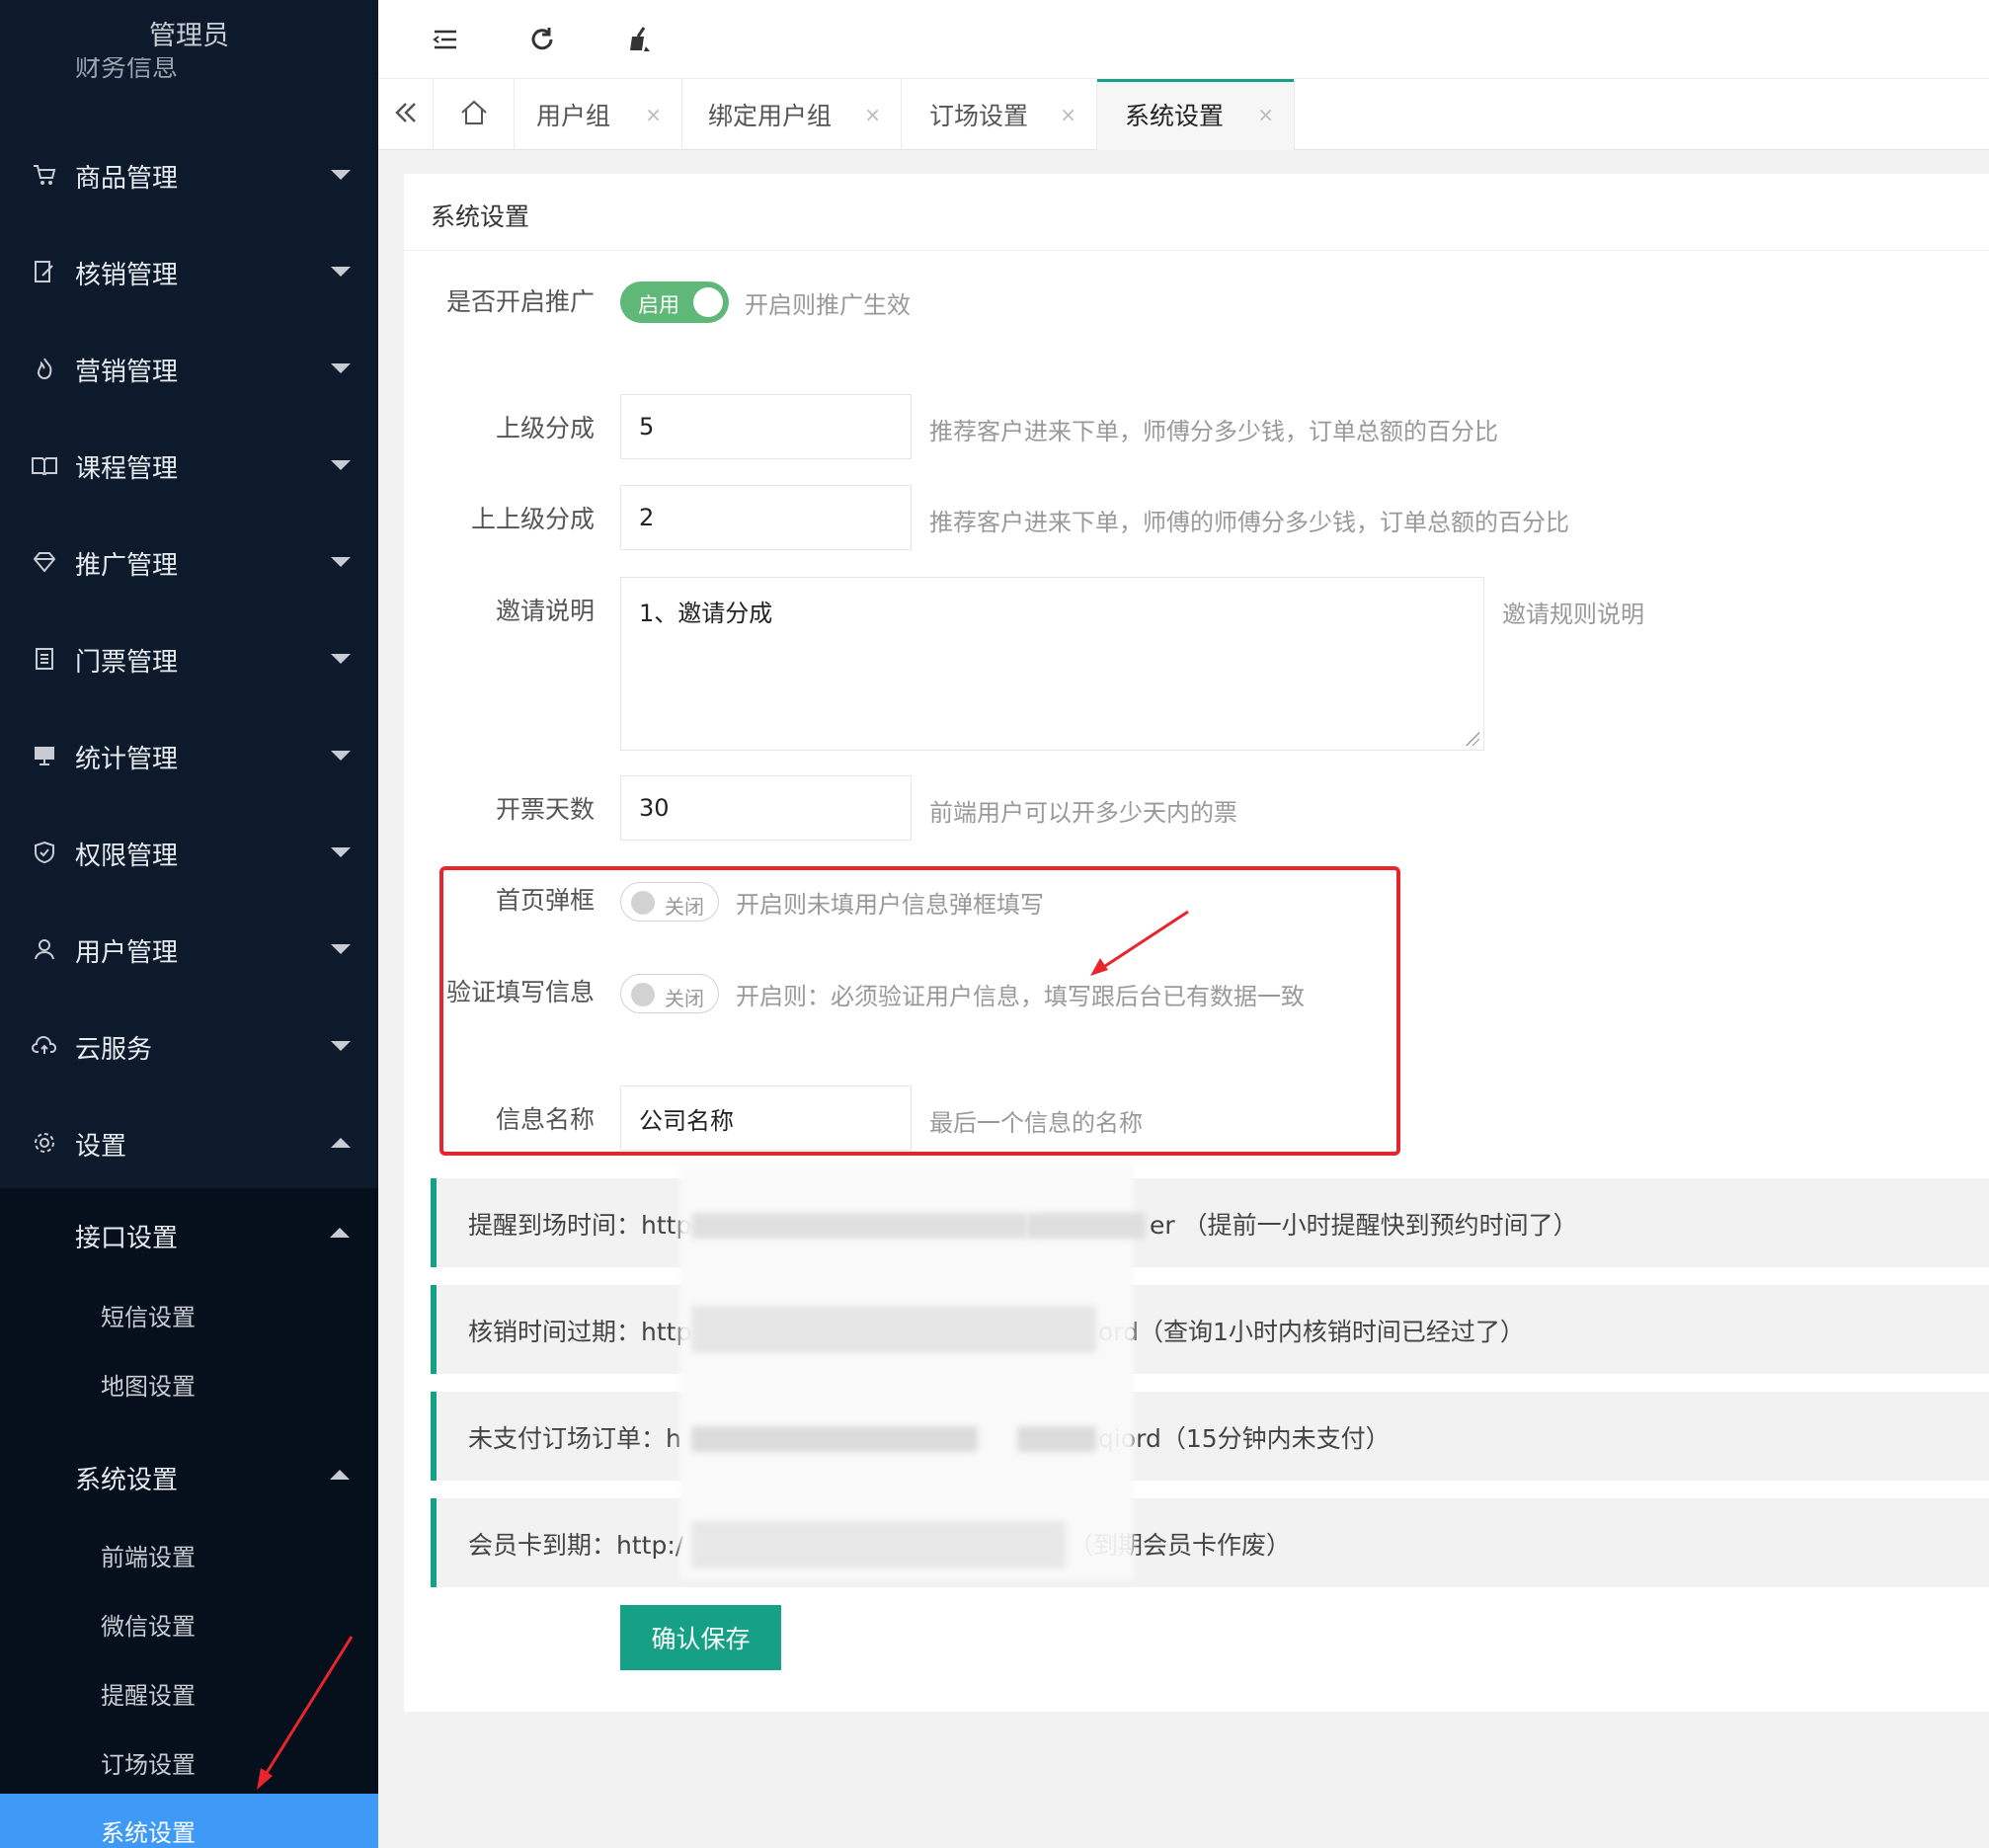 Image resolution: width=1989 pixels, height=1848 pixels. What do you see at coordinates (189, 658) in the screenshot?
I see `sidebar-item-ticket: 门票管理` at bounding box center [189, 658].